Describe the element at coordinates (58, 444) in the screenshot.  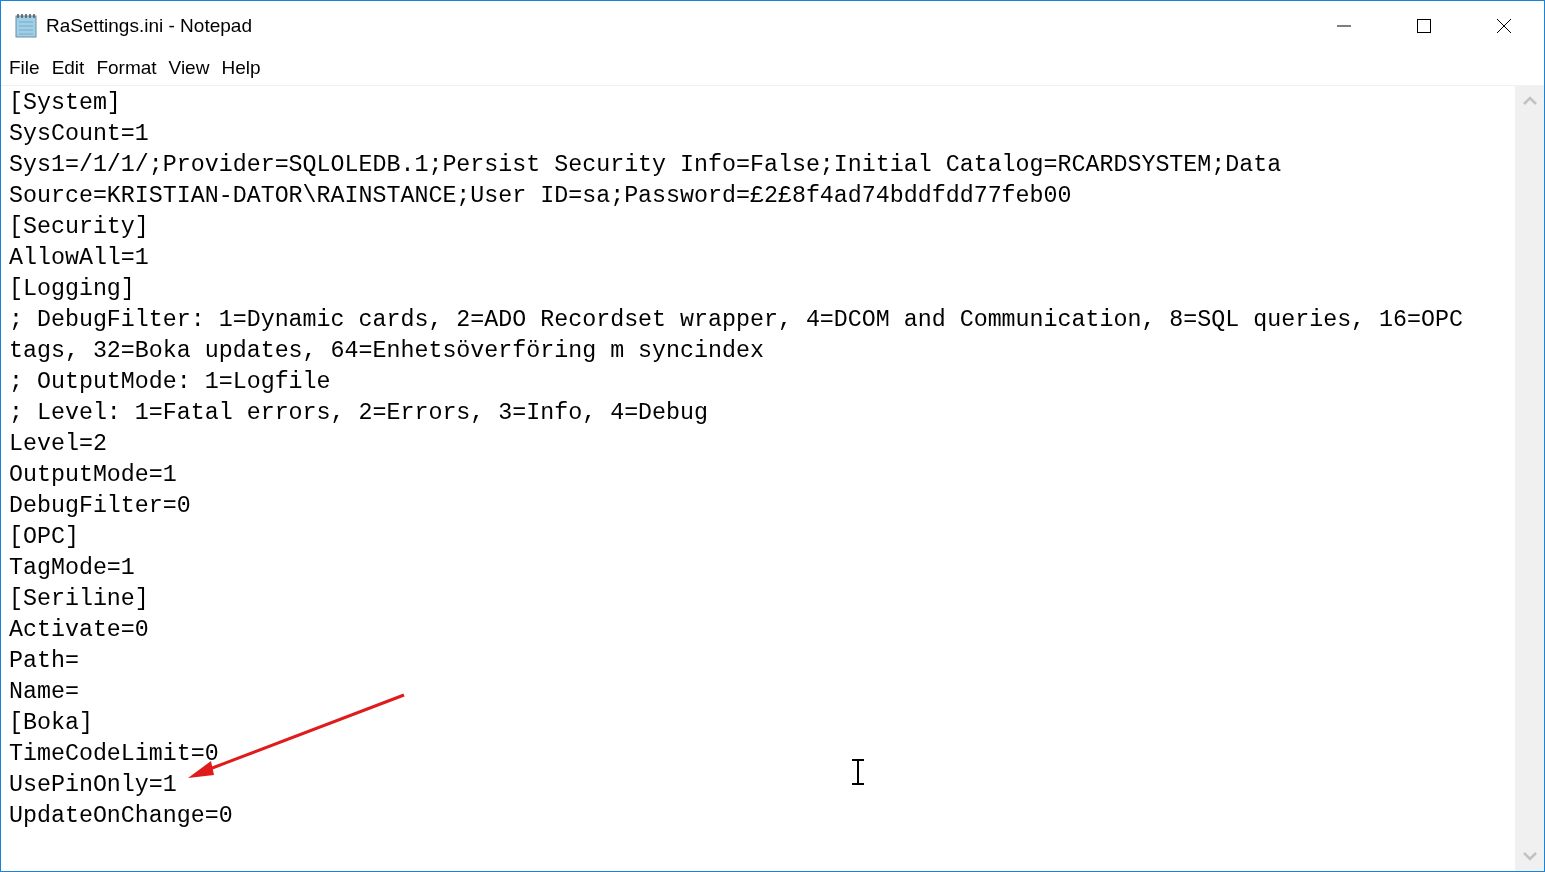
I see `text-line: Level=2` at that location.